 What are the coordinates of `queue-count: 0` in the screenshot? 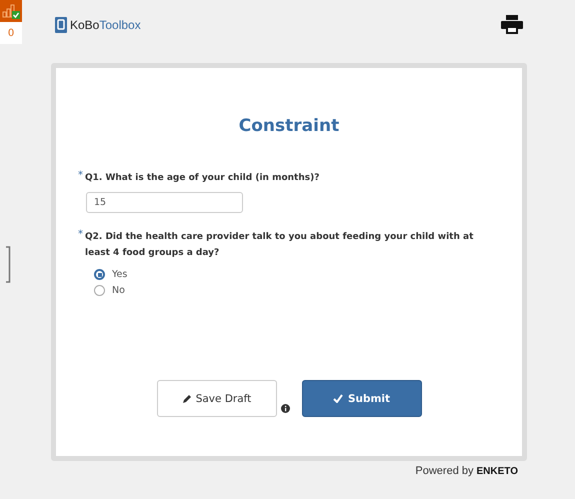 It's located at (11, 33).